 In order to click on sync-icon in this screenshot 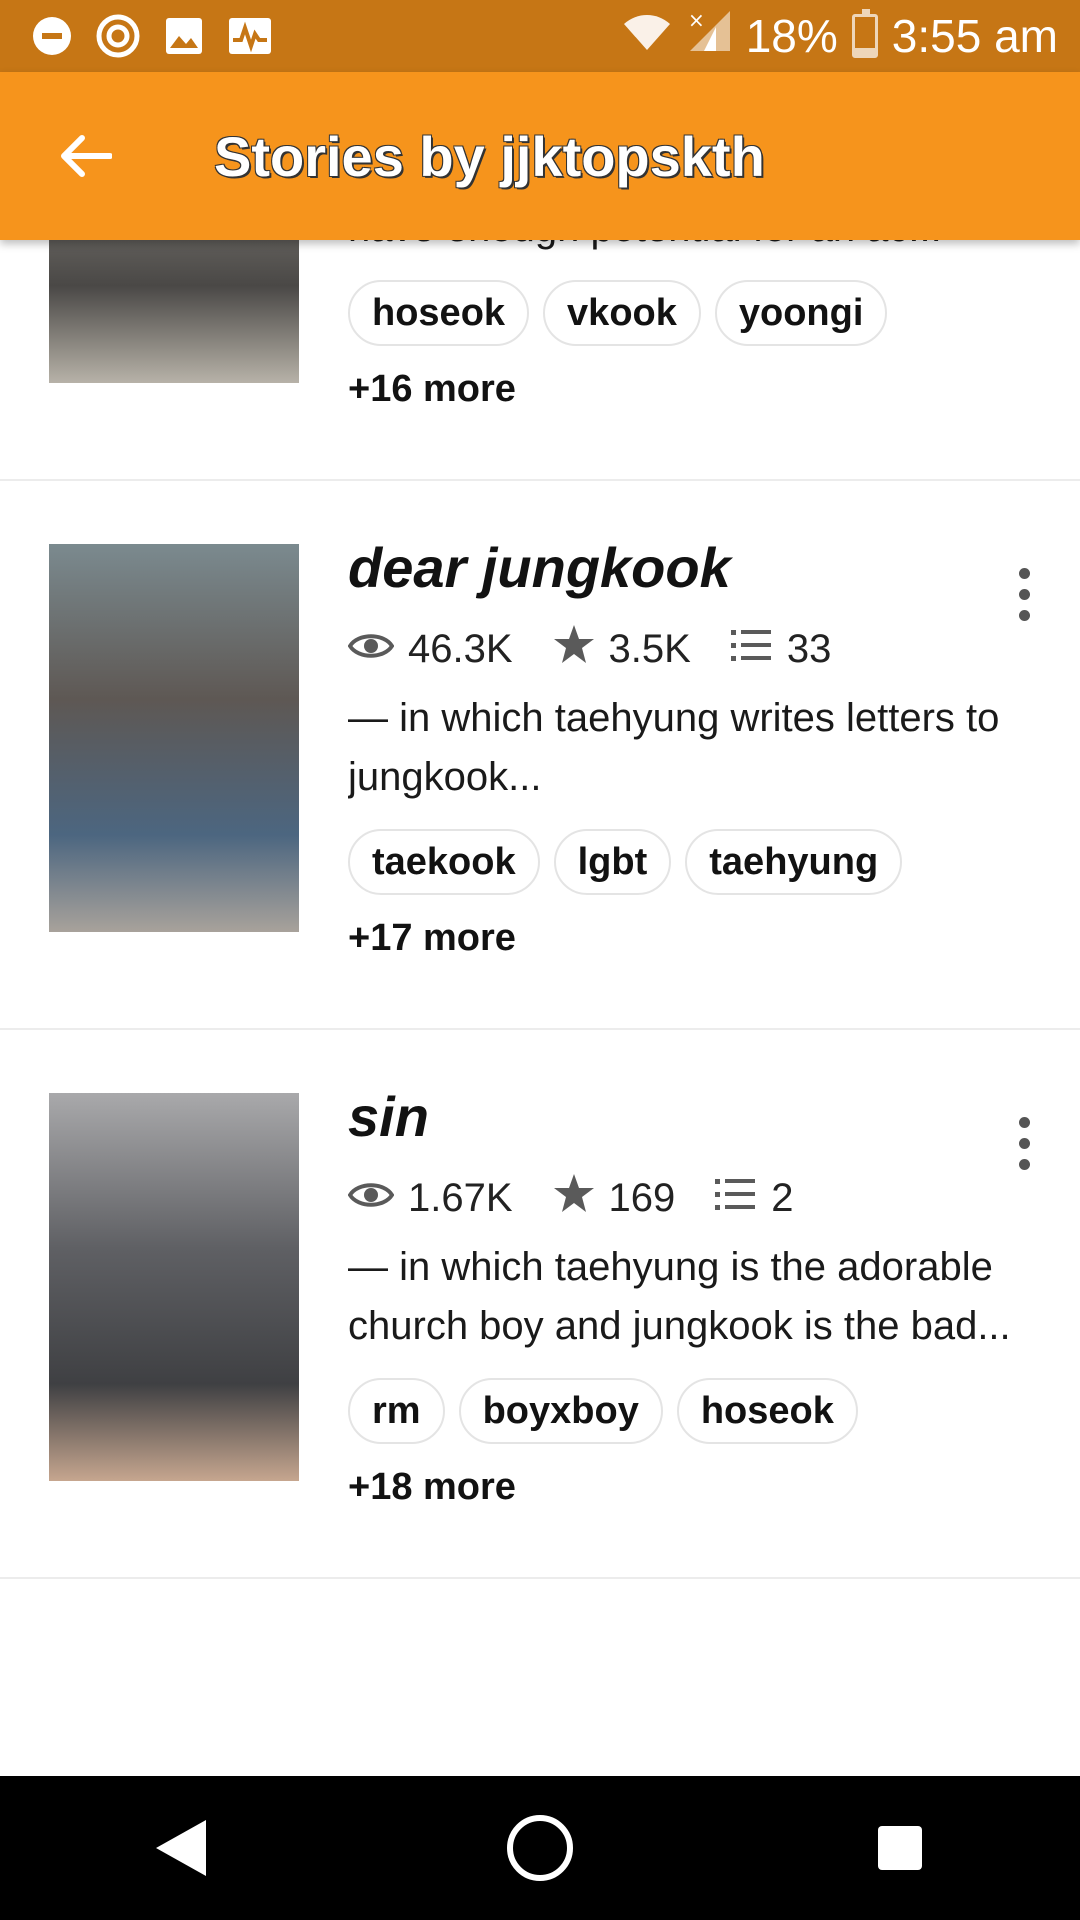, I will do `click(118, 36)`.